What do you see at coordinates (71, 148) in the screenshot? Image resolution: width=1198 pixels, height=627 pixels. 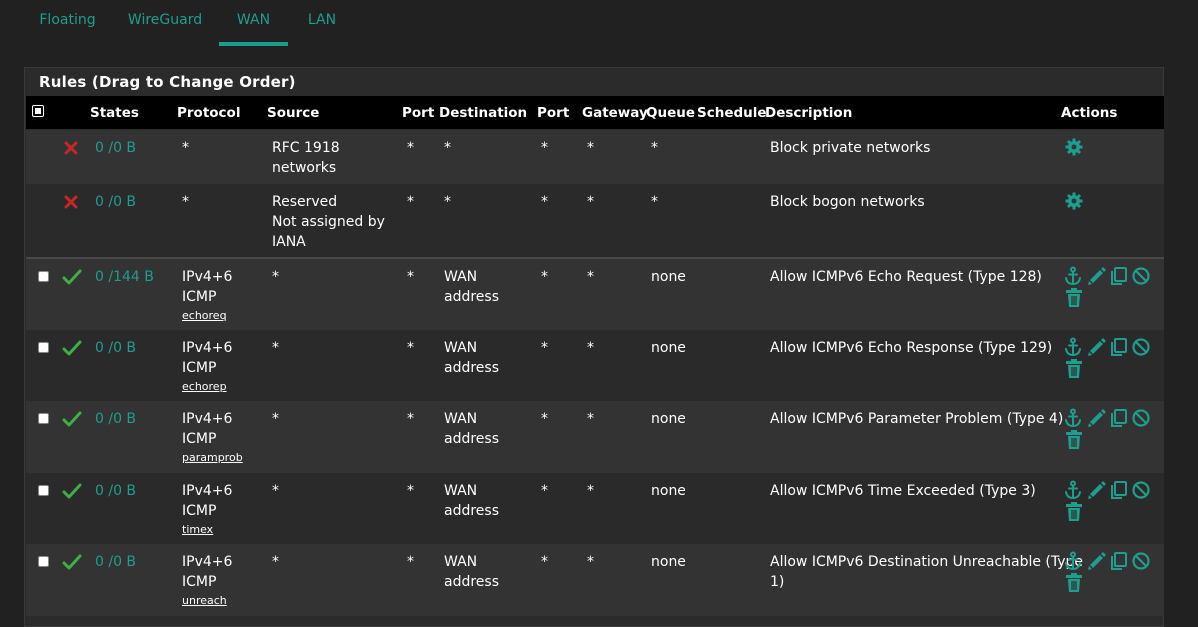 I see `block-icon` at bounding box center [71, 148].